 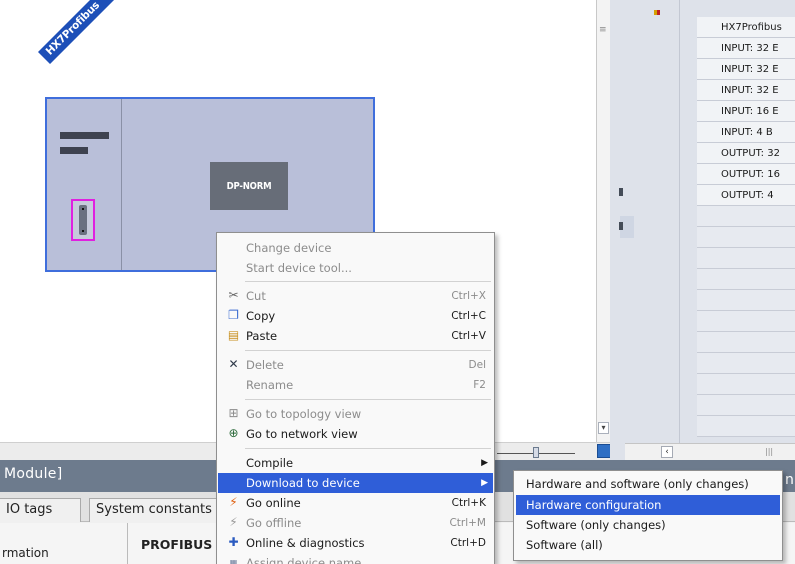 What do you see at coordinates (25, 553) in the screenshot?
I see `general-information-label: rmation` at bounding box center [25, 553].